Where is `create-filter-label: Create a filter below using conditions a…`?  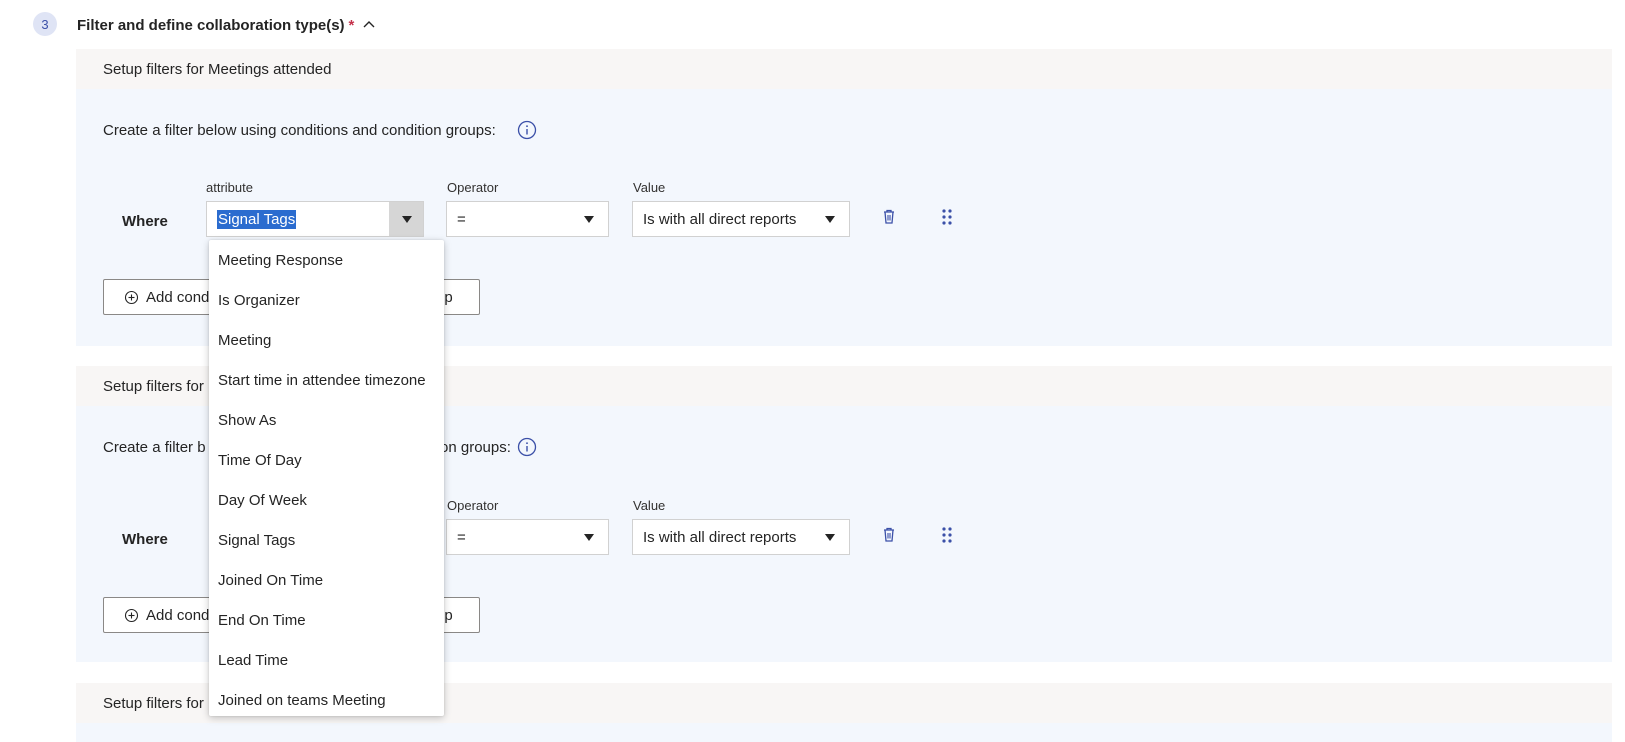
create-filter-label: Create a filter below using conditions a… is located at coordinates (299, 130).